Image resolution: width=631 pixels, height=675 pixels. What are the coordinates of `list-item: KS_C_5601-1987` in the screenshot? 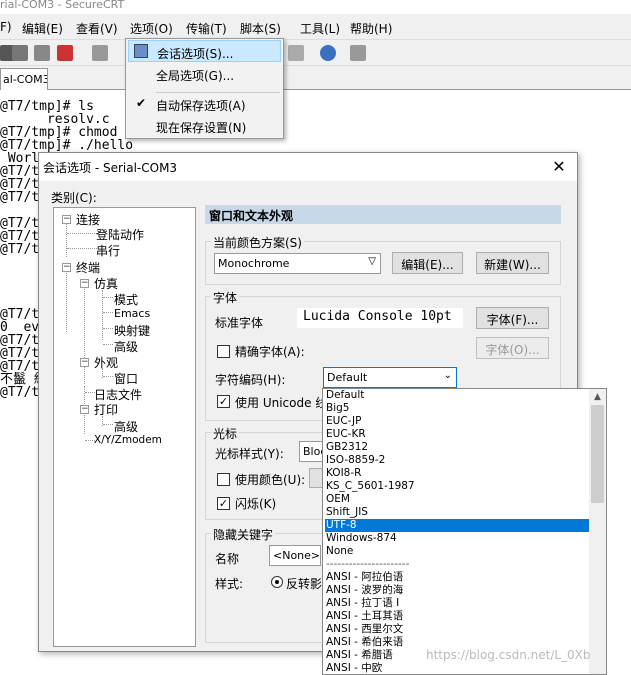 It's located at (457, 486).